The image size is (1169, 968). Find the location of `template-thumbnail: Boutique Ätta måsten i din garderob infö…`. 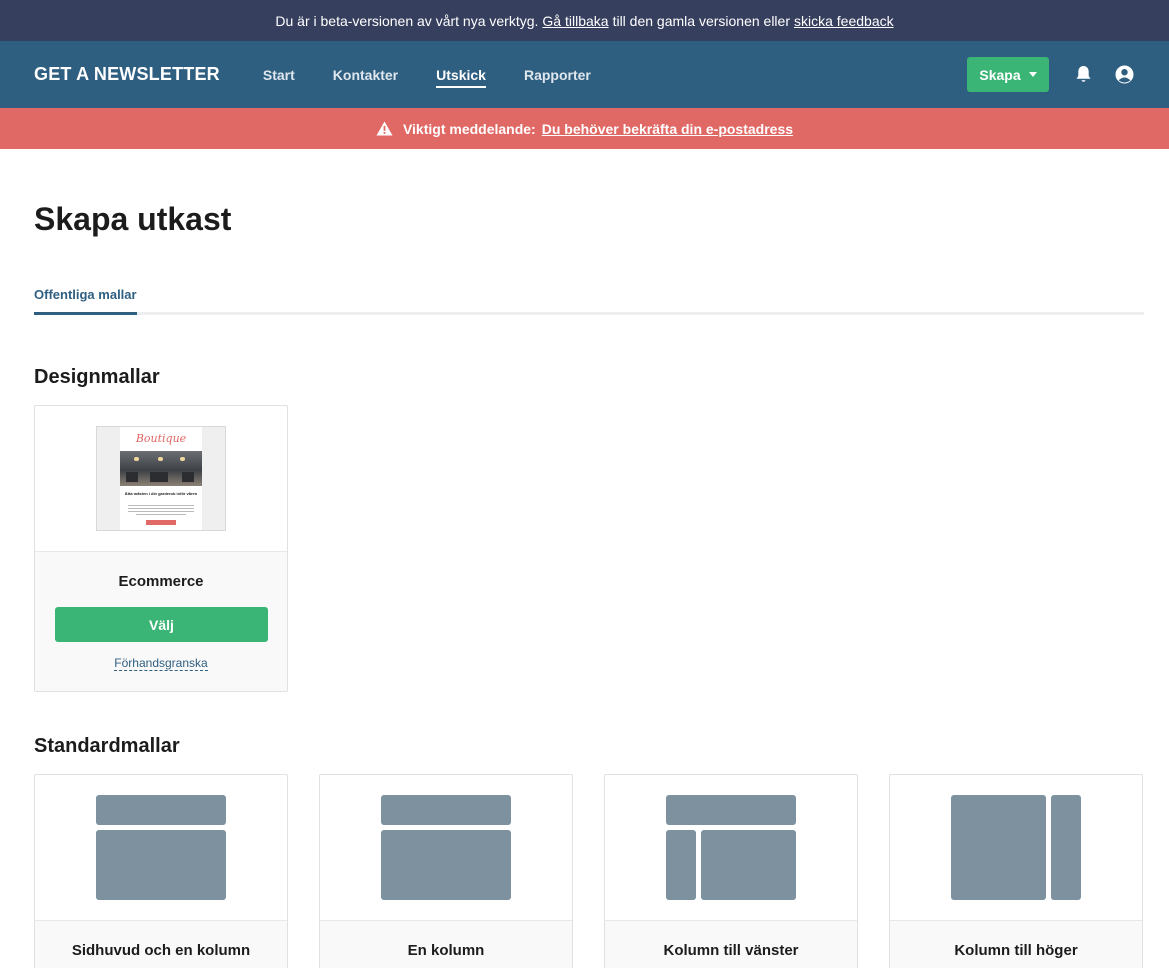

template-thumbnail: Boutique Ätta måsten i din garderob infö… is located at coordinates (161, 479).